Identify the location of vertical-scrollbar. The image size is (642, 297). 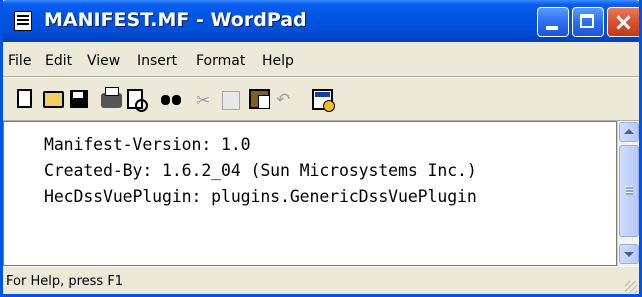
(628, 193).